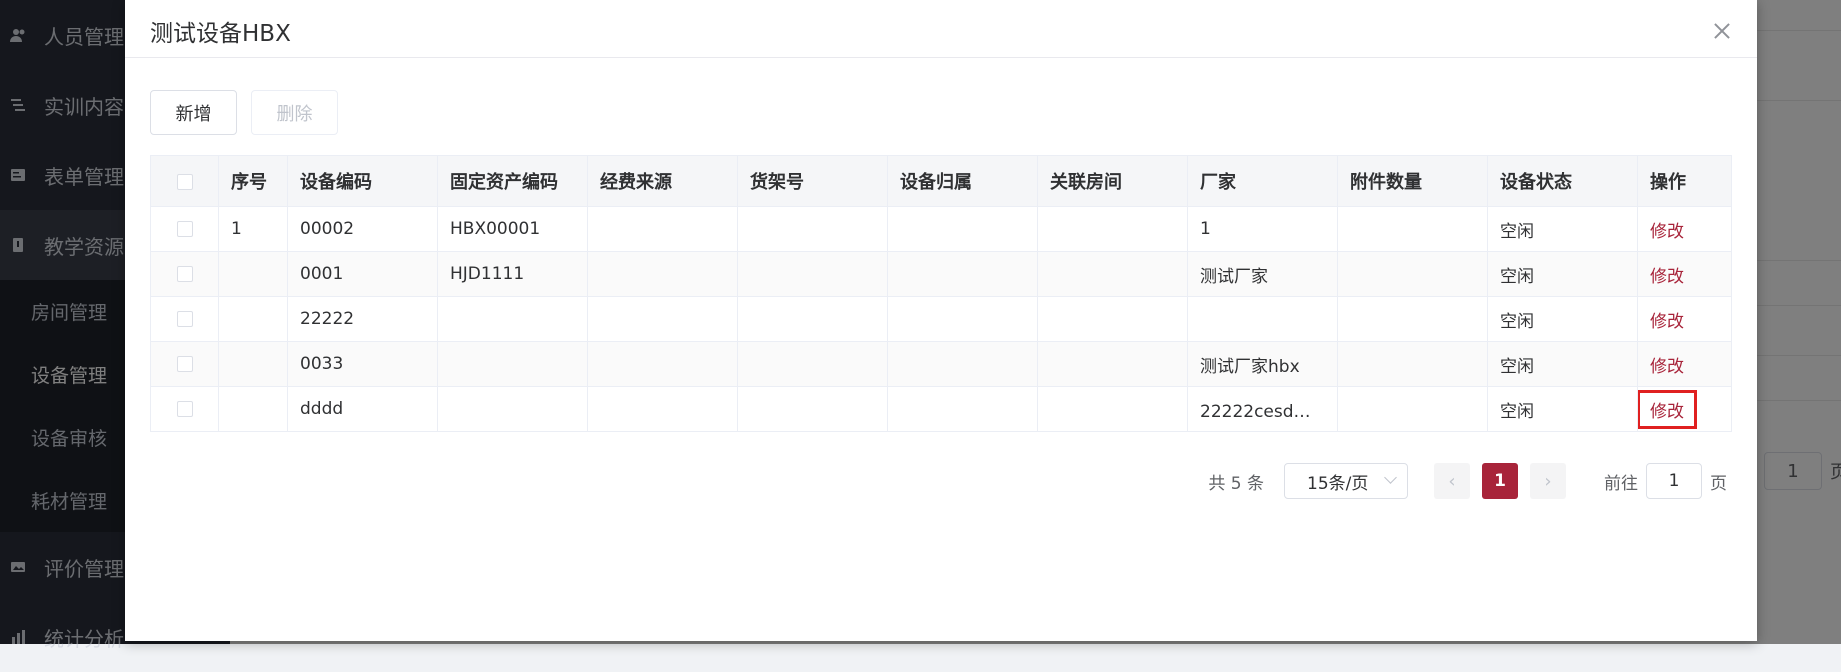 This screenshot has height=672, width=1841. Describe the element at coordinates (1262, 229) in the screenshot. I see `cell-maker: 1` at that location.